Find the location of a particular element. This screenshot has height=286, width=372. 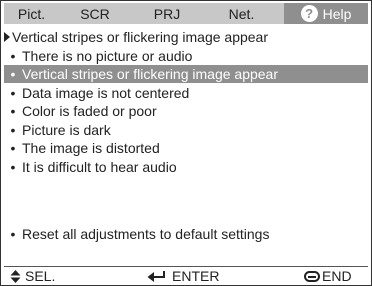

help-topic-label: It is difficult to hear audio is located at coordinates (99, 167).